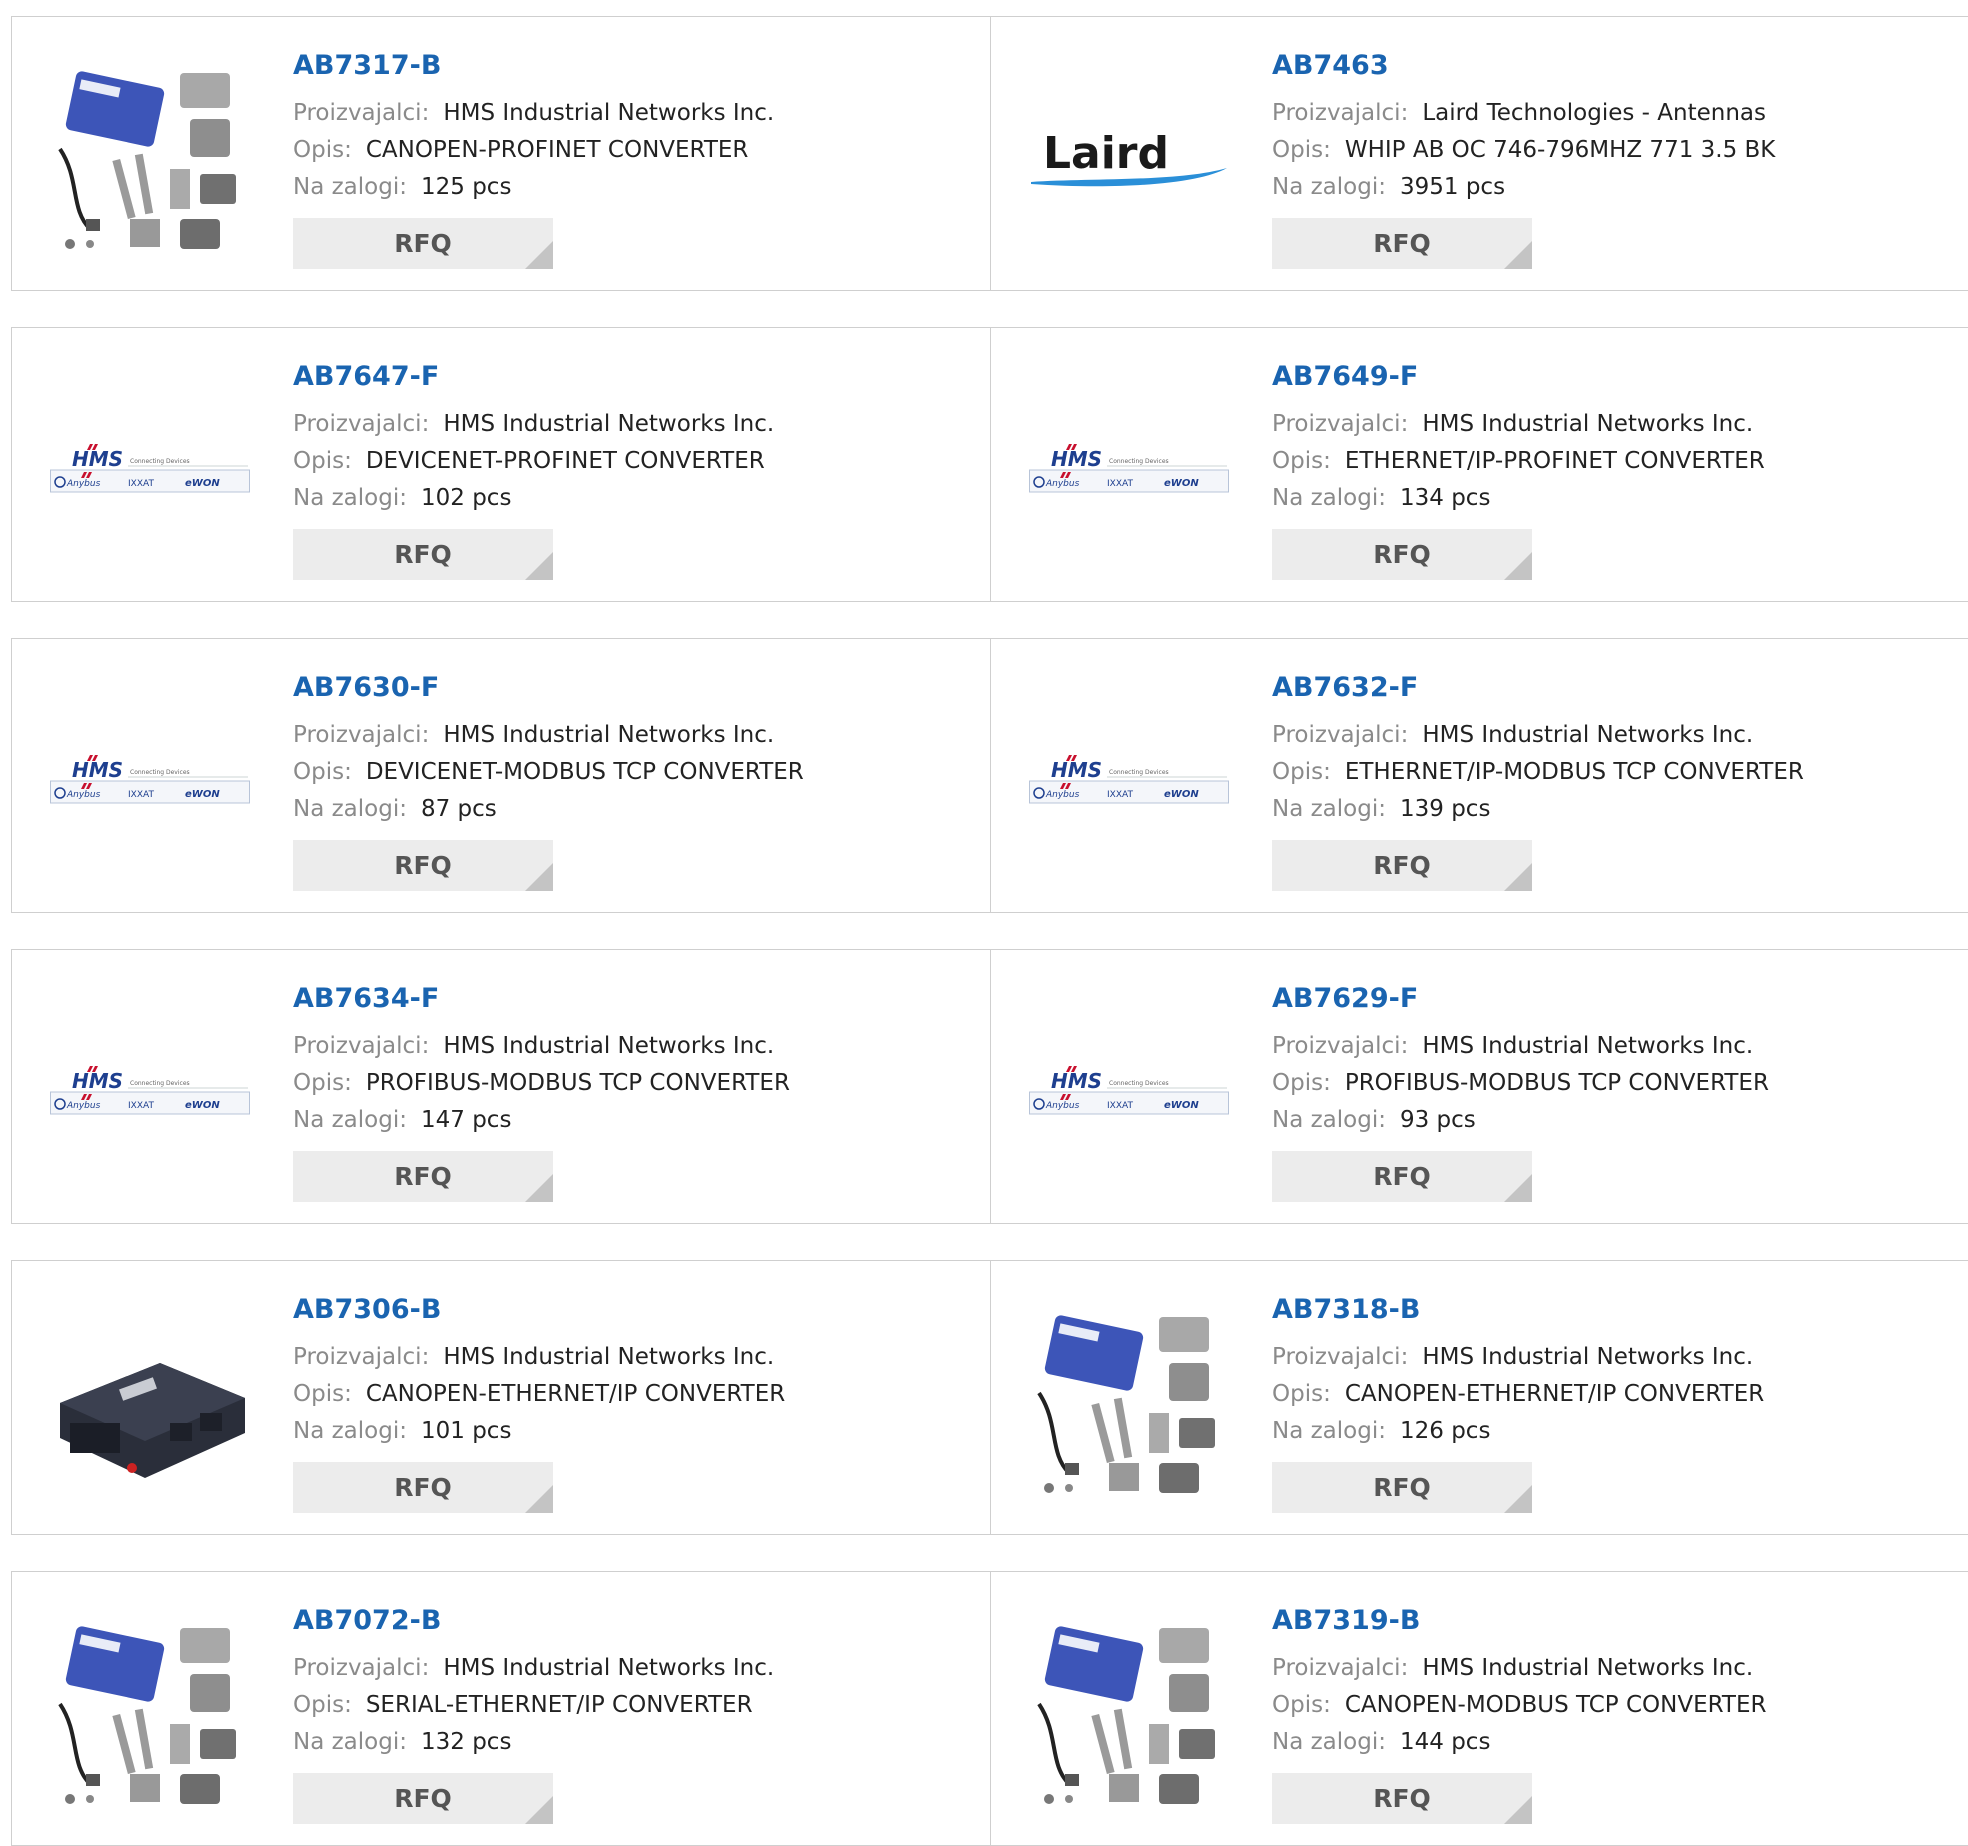 The height and width of the screenshot is (1846, 1968). I want to click on stock-value: 125 pcs, so click(466, 187).